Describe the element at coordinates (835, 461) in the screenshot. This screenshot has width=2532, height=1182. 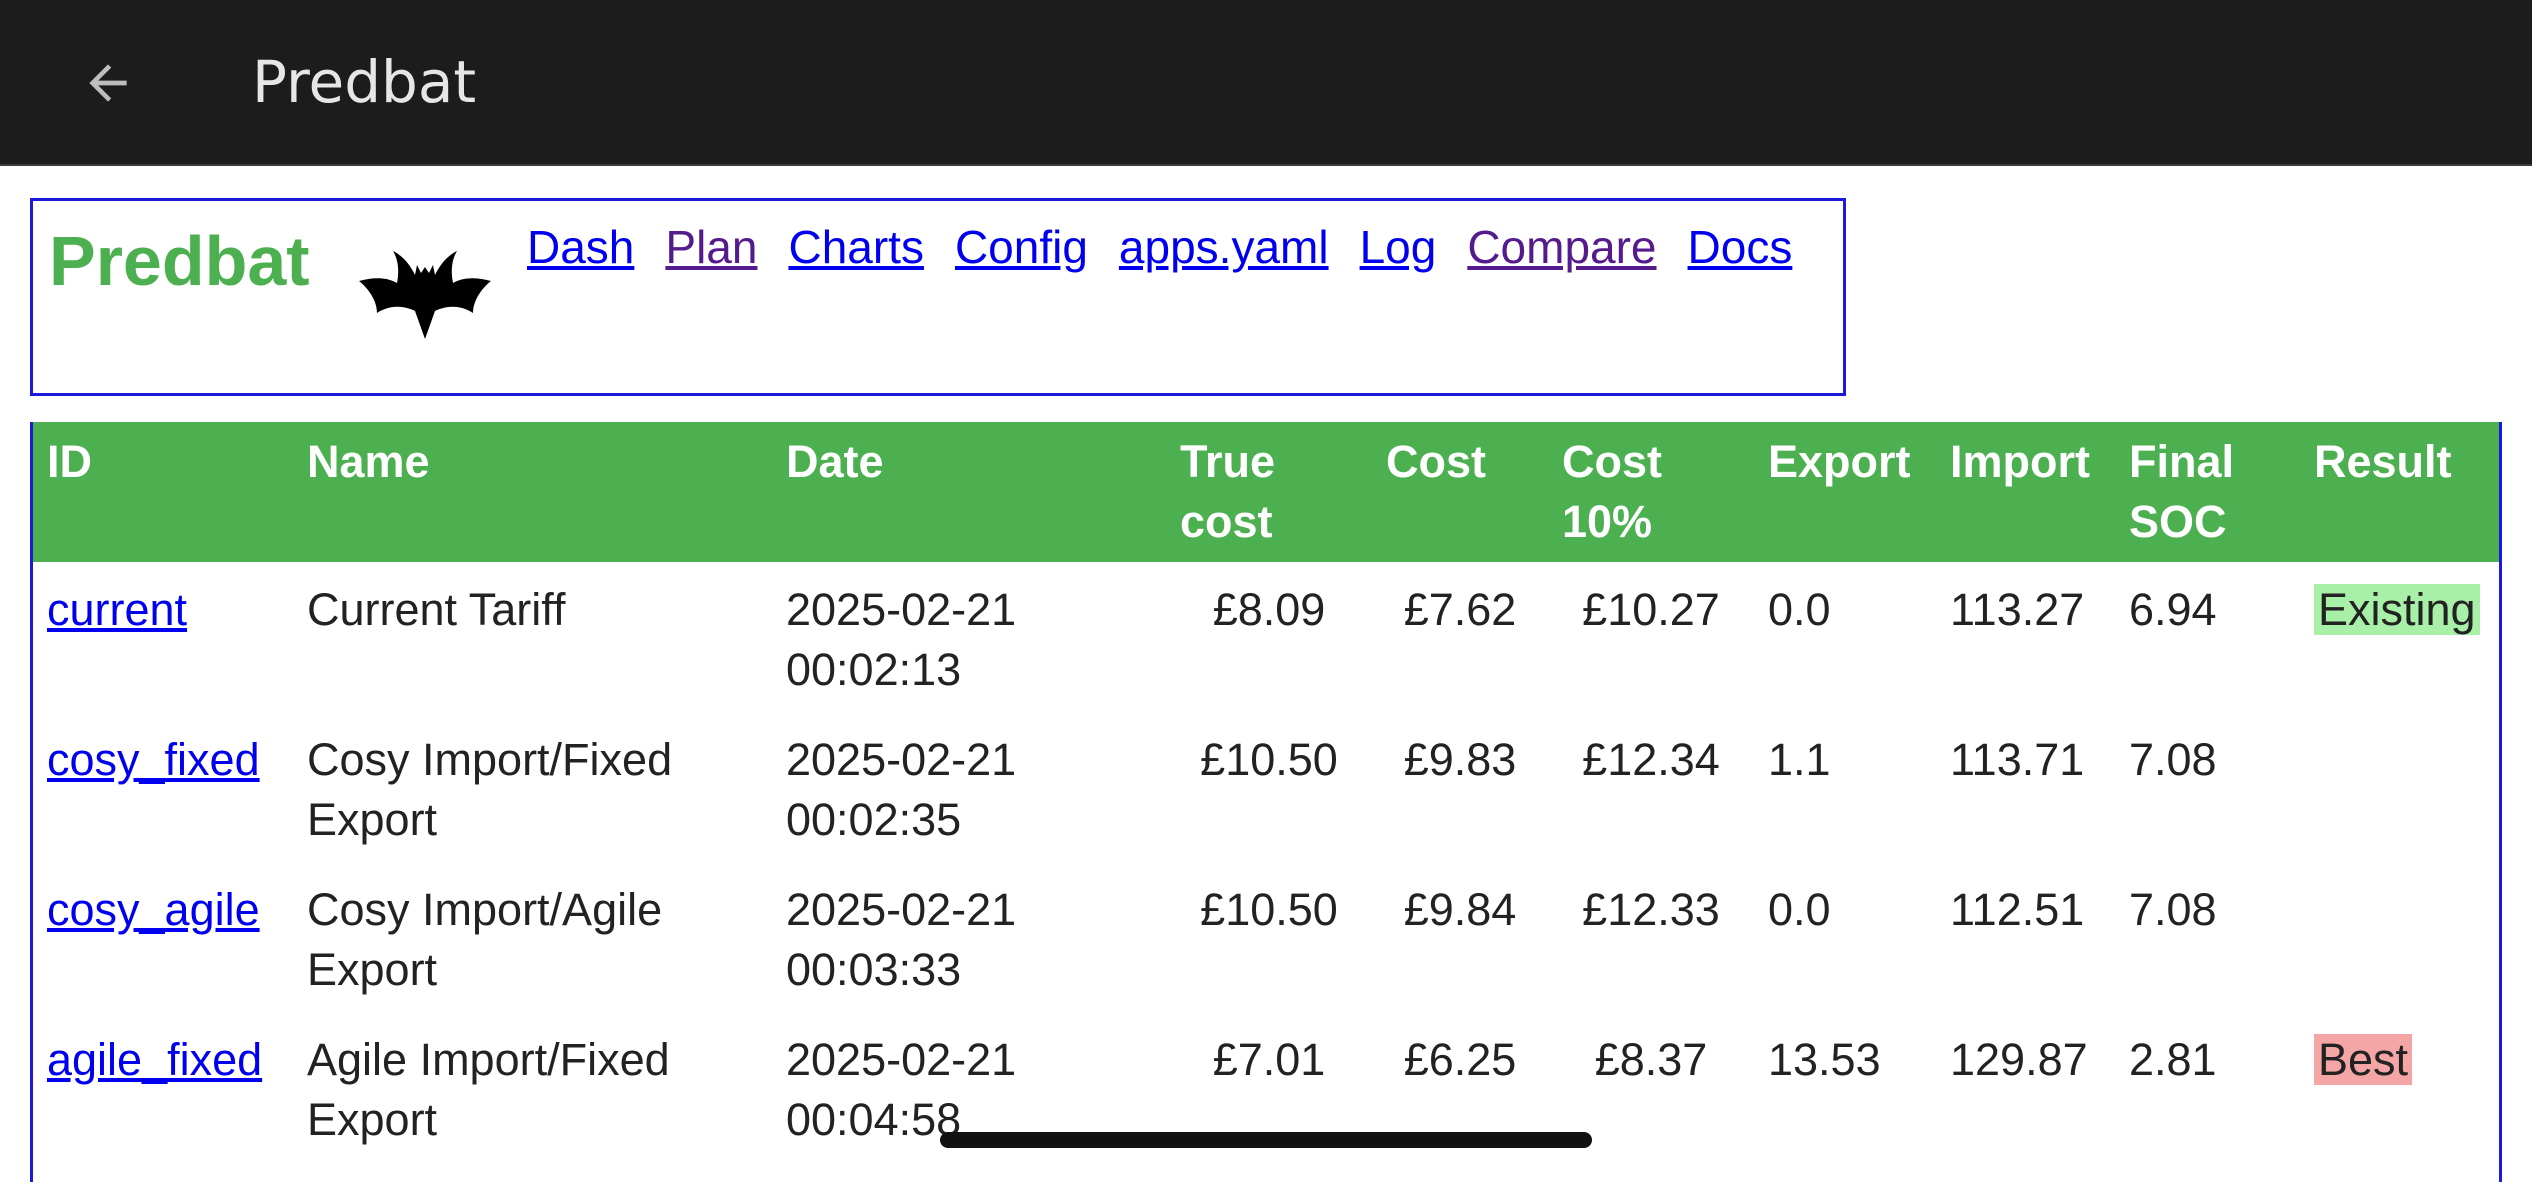
I see `column-header-date: Date` at that location.